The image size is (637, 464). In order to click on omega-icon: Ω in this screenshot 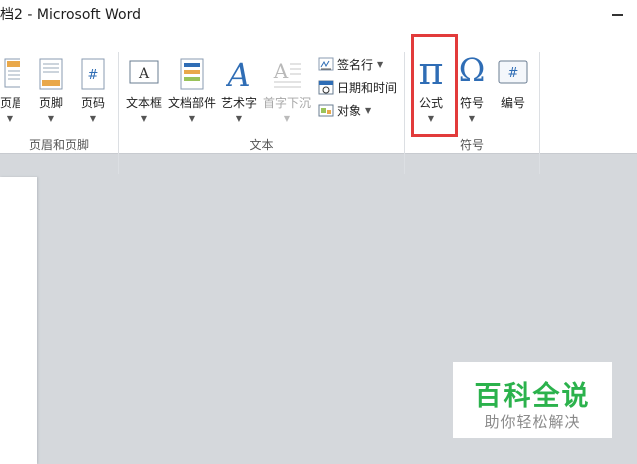, I will do `click(472, 70)`.